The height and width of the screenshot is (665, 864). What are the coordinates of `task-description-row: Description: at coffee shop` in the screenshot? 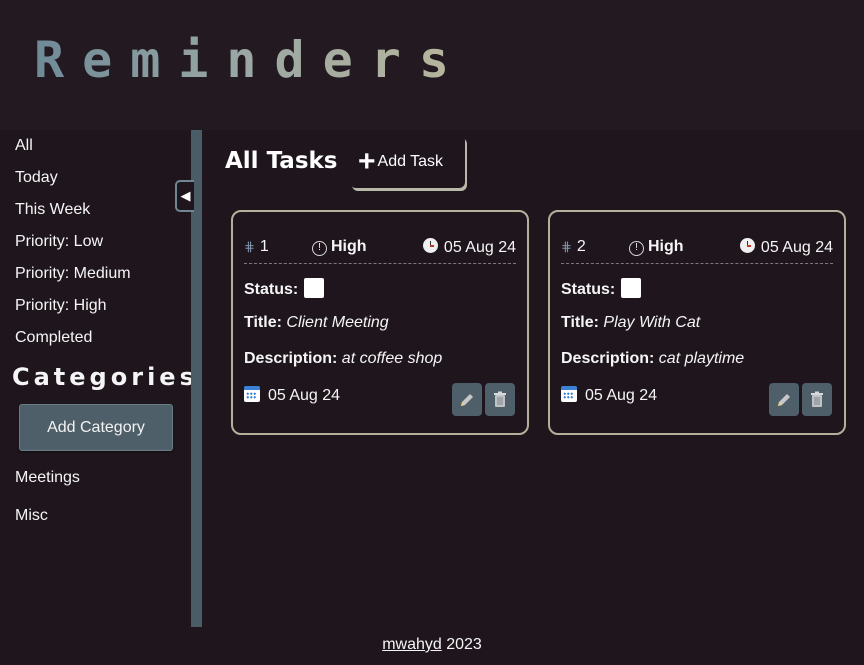 It's located at (343, 359).